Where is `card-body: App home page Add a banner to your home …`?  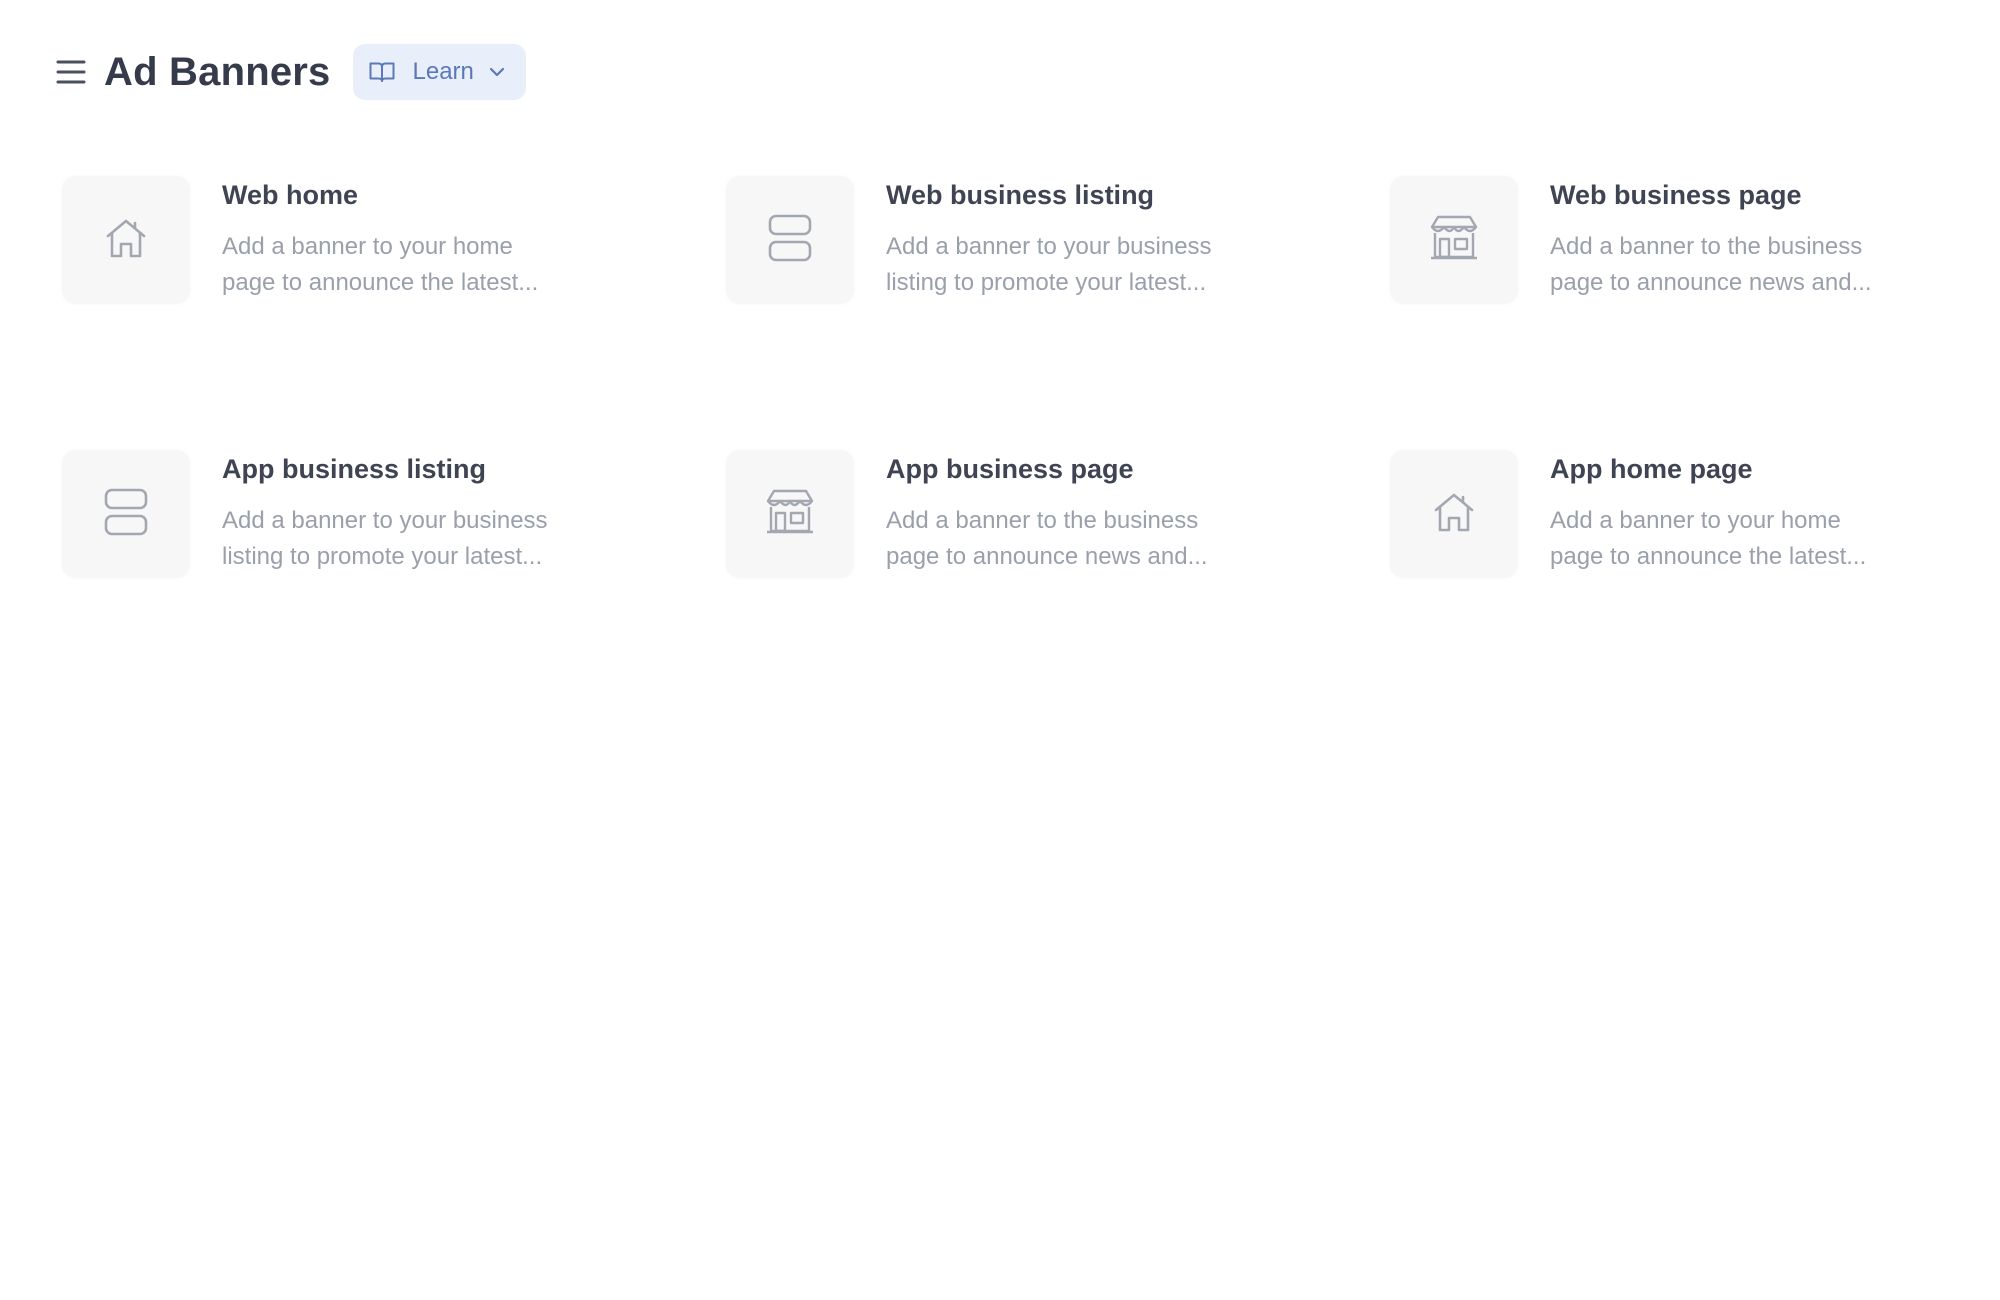 card-body: App home page Add a banner to your home … is located at coordinates (1745, 512).